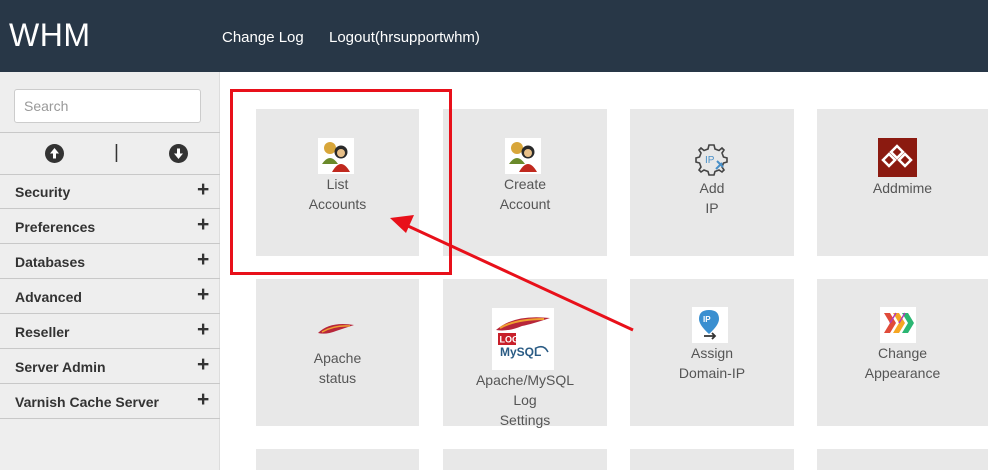 This screenshot has width=988, height=470. I want to click on sidebar-item-server-admin: Server Admin +, so click(110, 366).